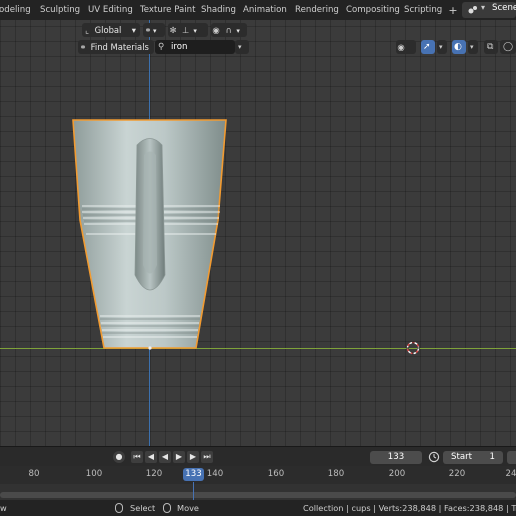  What do you see at coordinates (423, 10) in the screenshot?
I see `tab-scripting: Scripting` at bounding box center [423, 10].